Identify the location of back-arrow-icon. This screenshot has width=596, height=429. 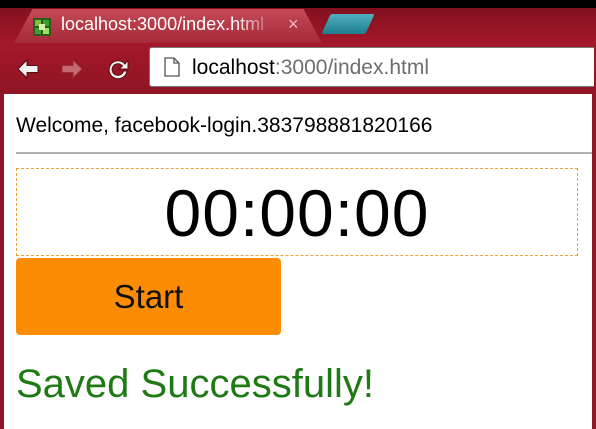
(28, 69).